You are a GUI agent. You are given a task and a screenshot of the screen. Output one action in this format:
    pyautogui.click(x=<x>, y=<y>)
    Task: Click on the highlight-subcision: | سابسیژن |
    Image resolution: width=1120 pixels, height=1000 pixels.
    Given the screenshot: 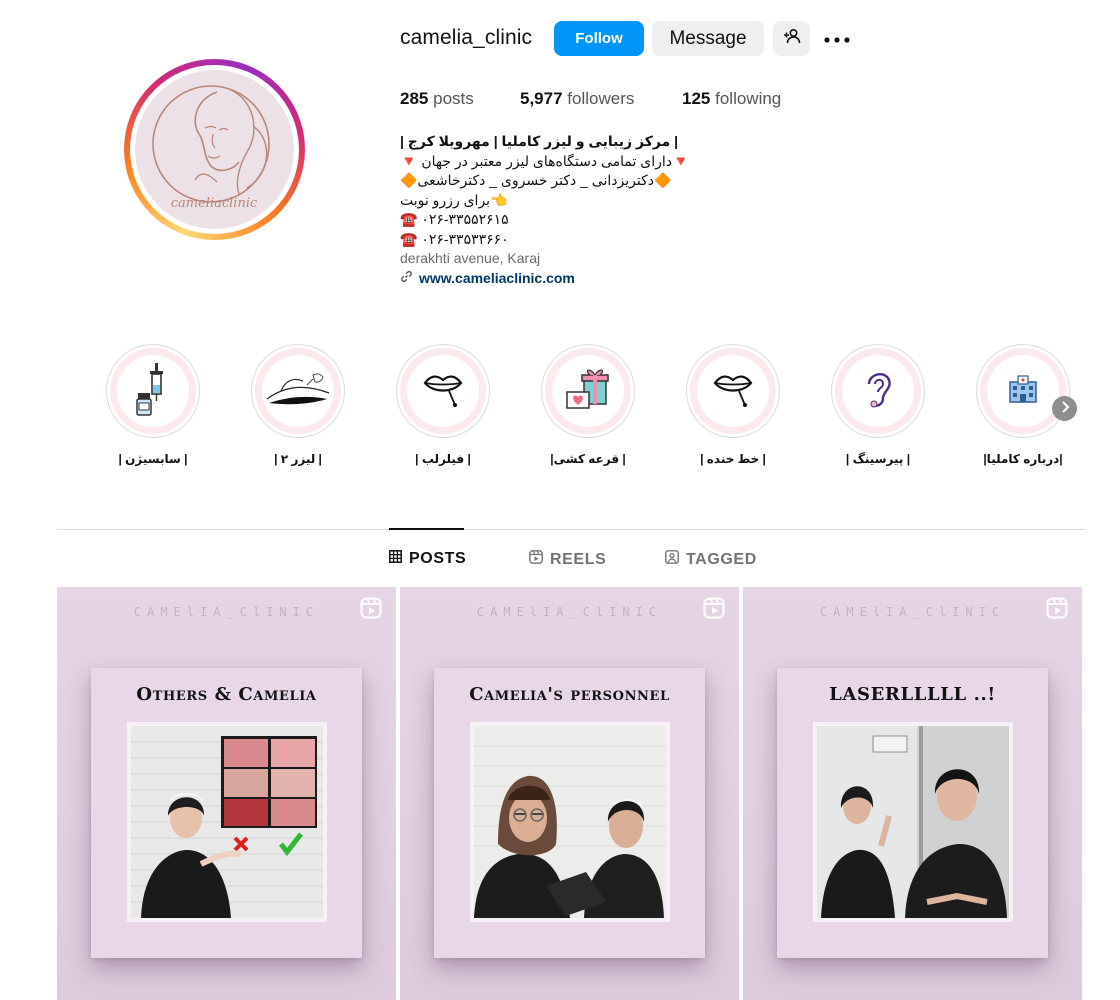 What is the action you would take?
    pyautogui.click(x=153, y=405)
    